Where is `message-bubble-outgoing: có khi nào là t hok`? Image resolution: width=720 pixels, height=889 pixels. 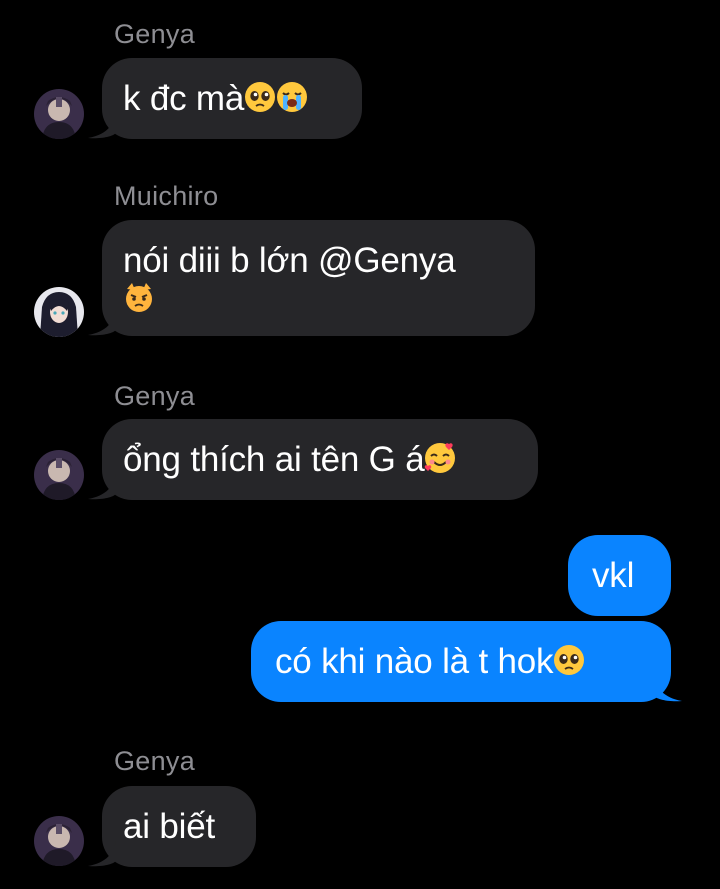
message-bubble-outgoing: có khi nào là t hok is located at coordinates (461, 661).